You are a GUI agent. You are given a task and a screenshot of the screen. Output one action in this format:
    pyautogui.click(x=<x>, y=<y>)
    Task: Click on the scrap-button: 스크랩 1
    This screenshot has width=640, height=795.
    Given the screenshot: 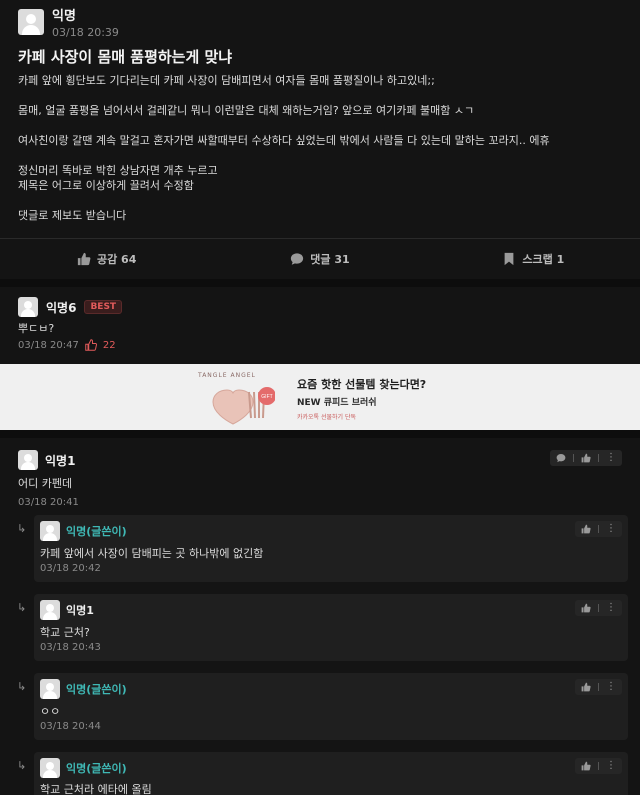 What is the action you would take?
    pyautogui.click(x=533, y=259)
    